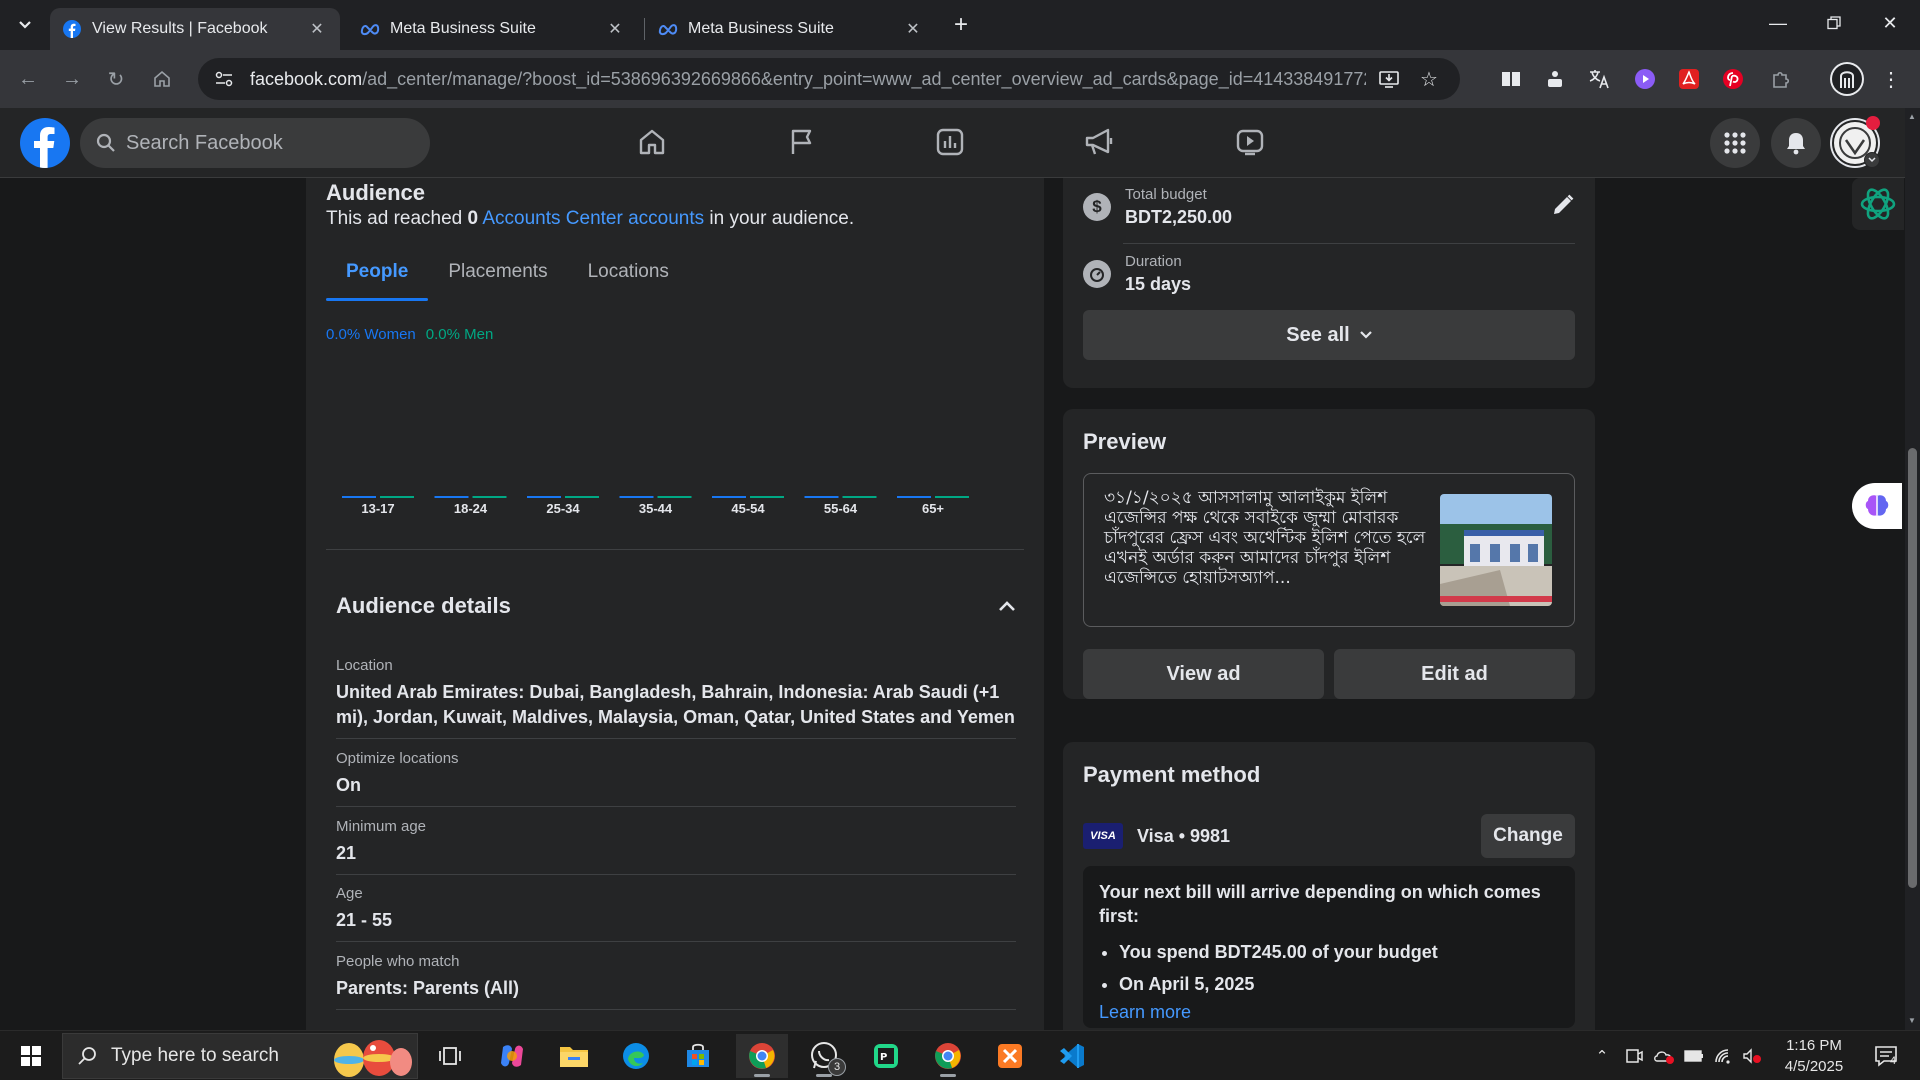 The height and width of the screenshot is (1080, 1920). I want to click on reading-list-button, so click(1511, 79).